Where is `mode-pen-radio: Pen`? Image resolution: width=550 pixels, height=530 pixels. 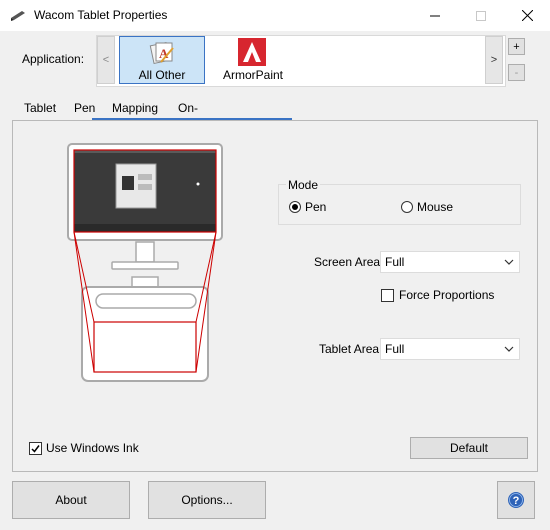 mode-pen-radio: Pen is located at coordinates (307, 207).